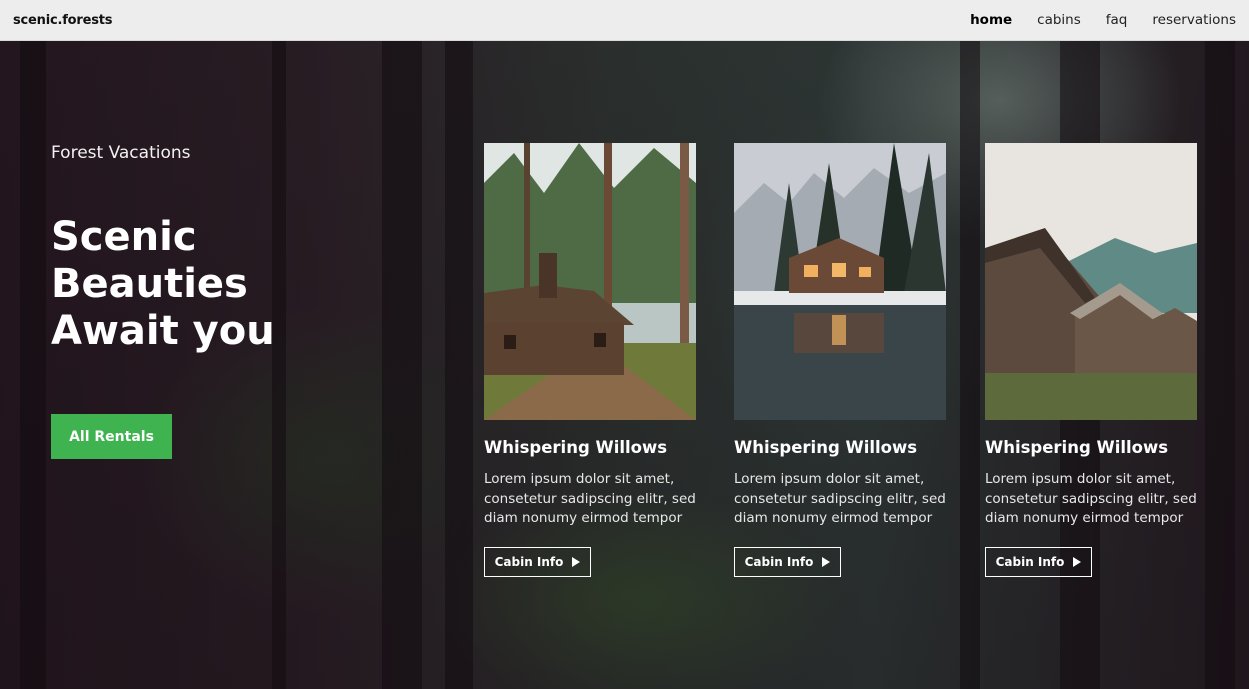 The image size is (1249, 689). Describe the element at coordinates (1059, 20) in the screenshot. I see `nav-link-cabins: cabins` at that location.